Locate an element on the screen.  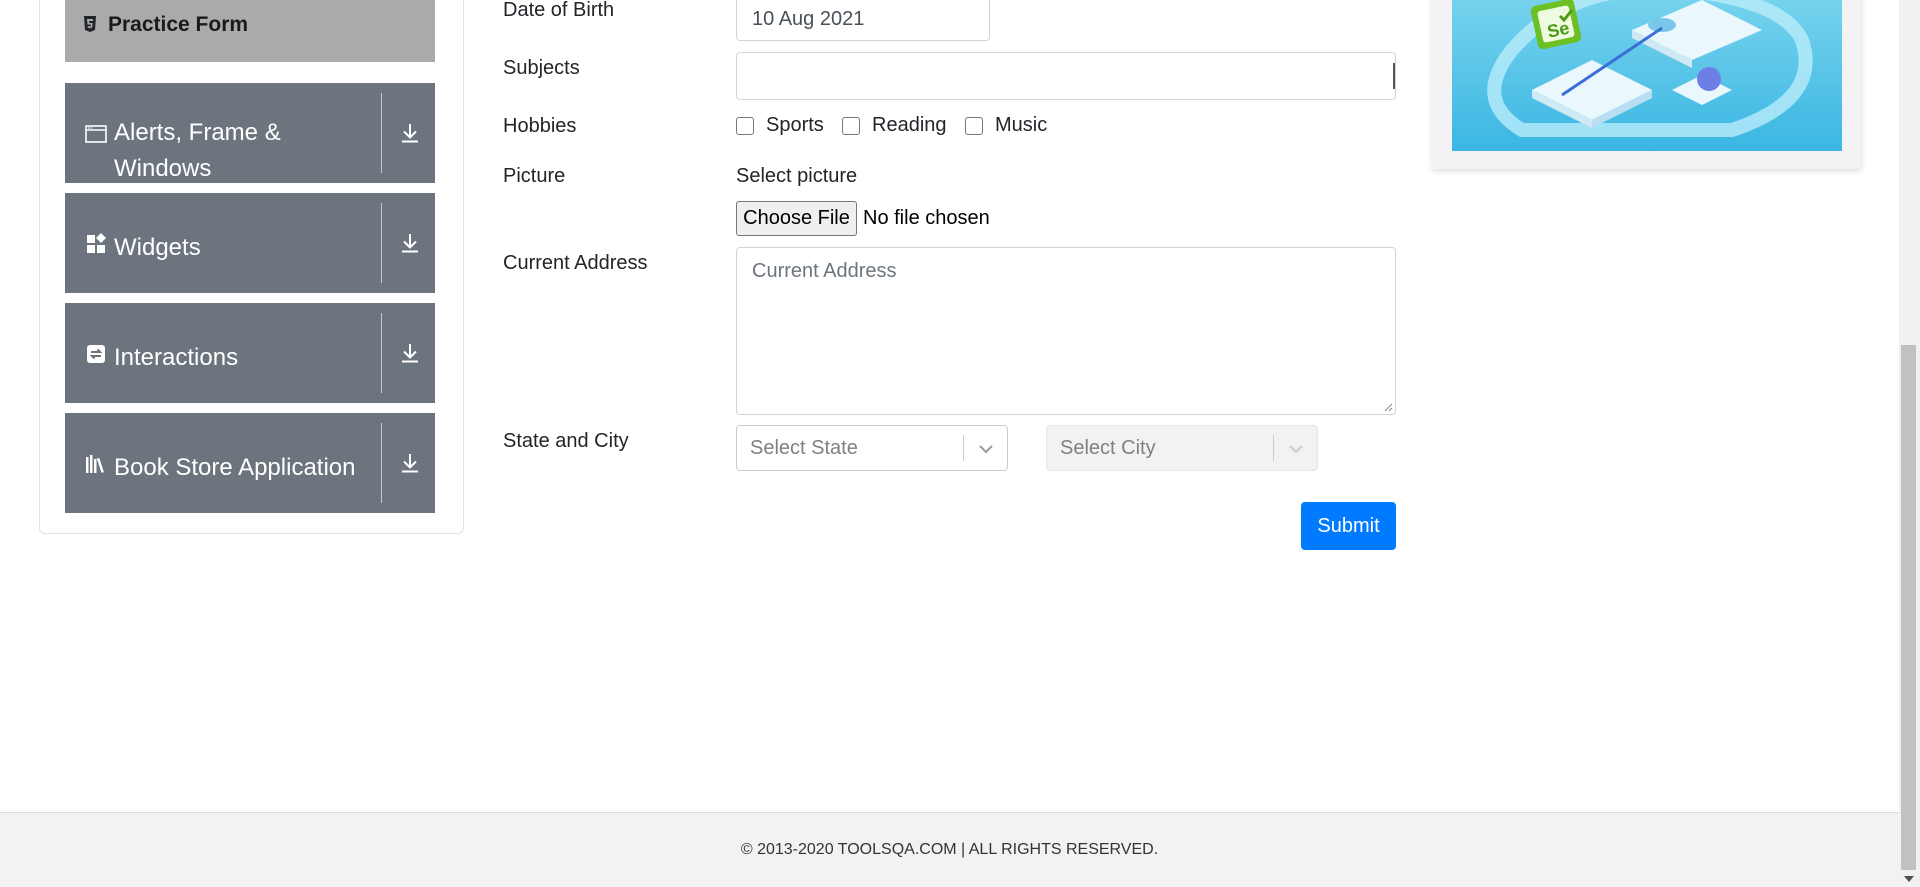
dob-label: Date of Birth is located at coordinates (559, 10).